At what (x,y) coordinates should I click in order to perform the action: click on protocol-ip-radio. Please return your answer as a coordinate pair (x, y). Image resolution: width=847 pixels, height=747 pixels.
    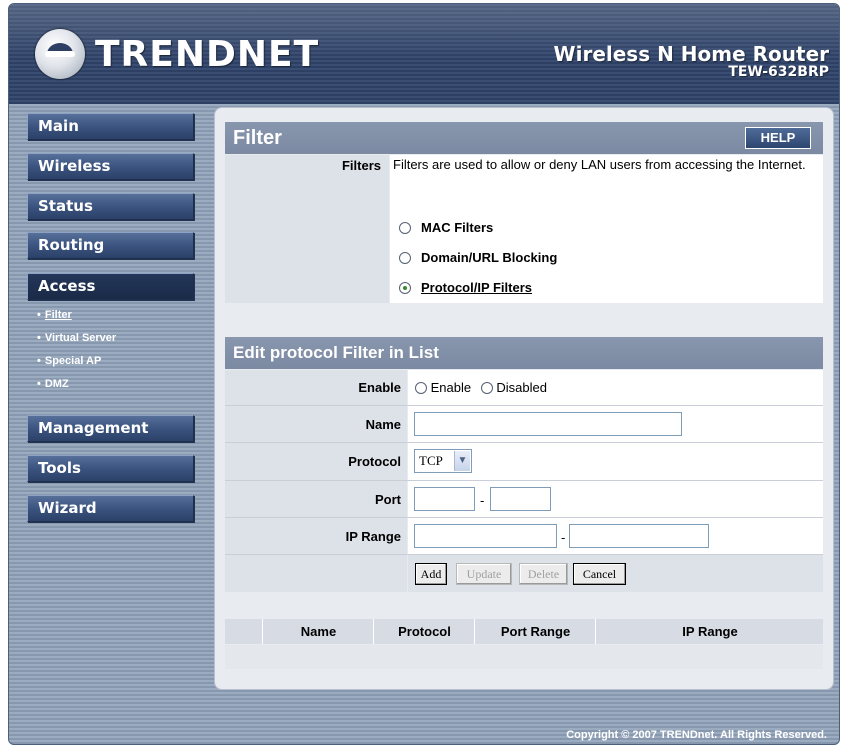
    Looking at the image, I should click on (405, 288).